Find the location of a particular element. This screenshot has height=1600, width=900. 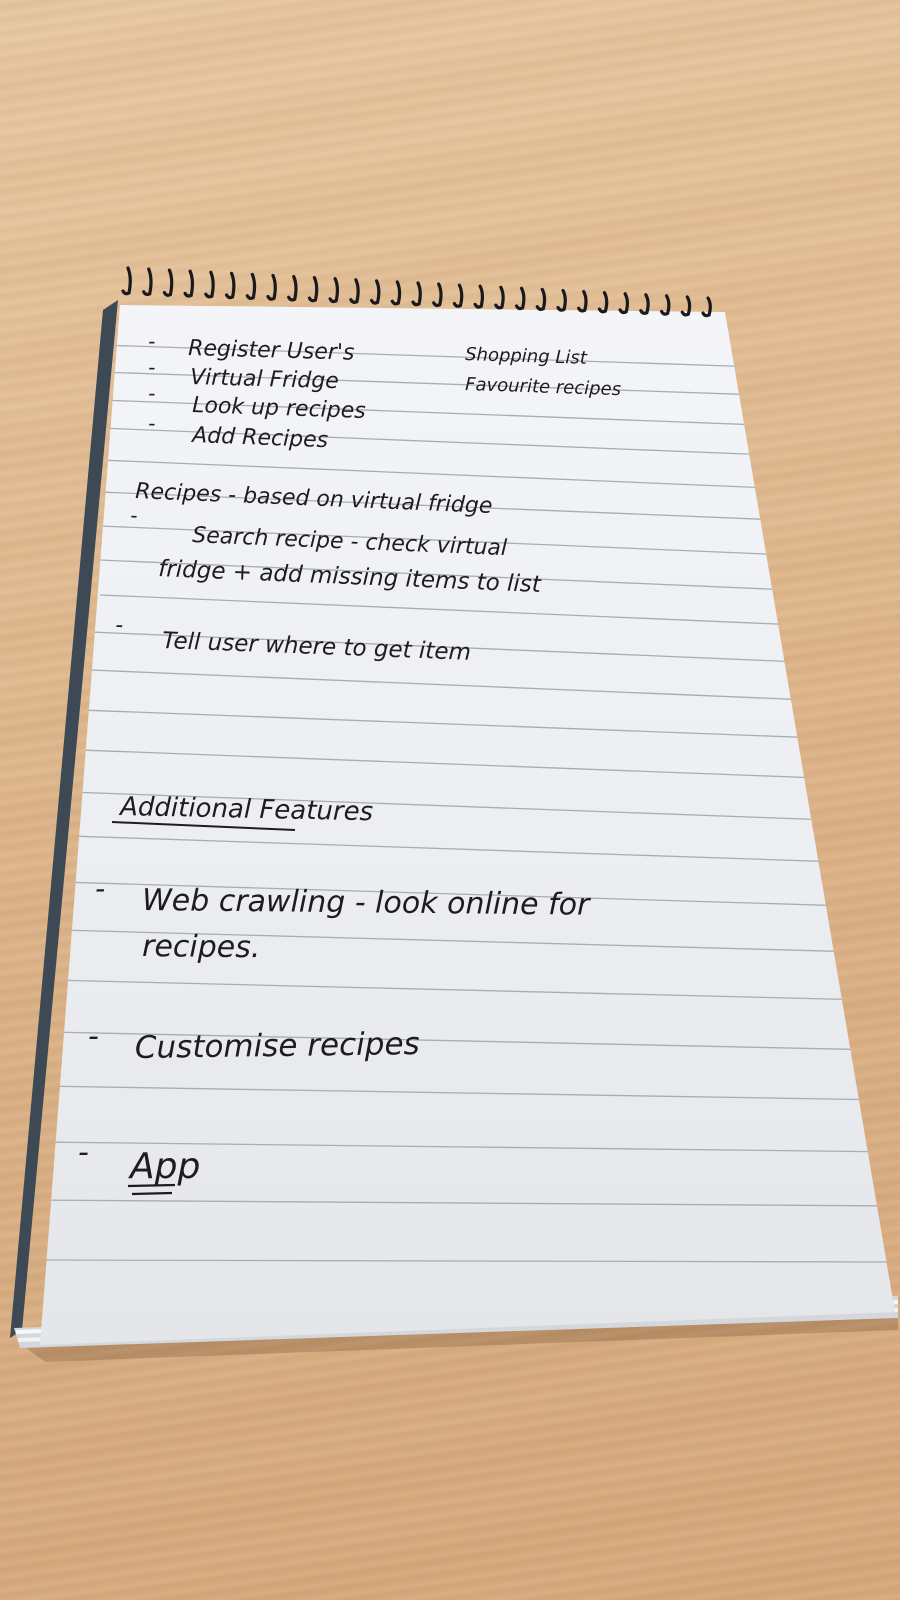

dash-8: - is located at coordinates (93, 1036).